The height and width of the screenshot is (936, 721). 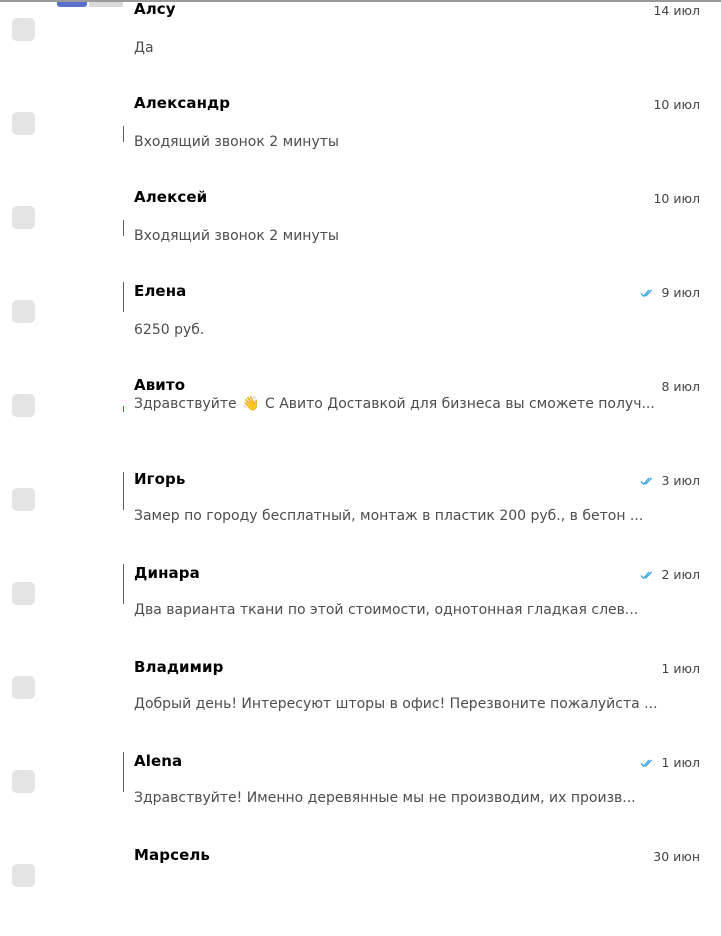 What do you see at coordinates (179, 667) in the screenshot?
I see `chat-name: Владимир` at bounding box center [179, 667].